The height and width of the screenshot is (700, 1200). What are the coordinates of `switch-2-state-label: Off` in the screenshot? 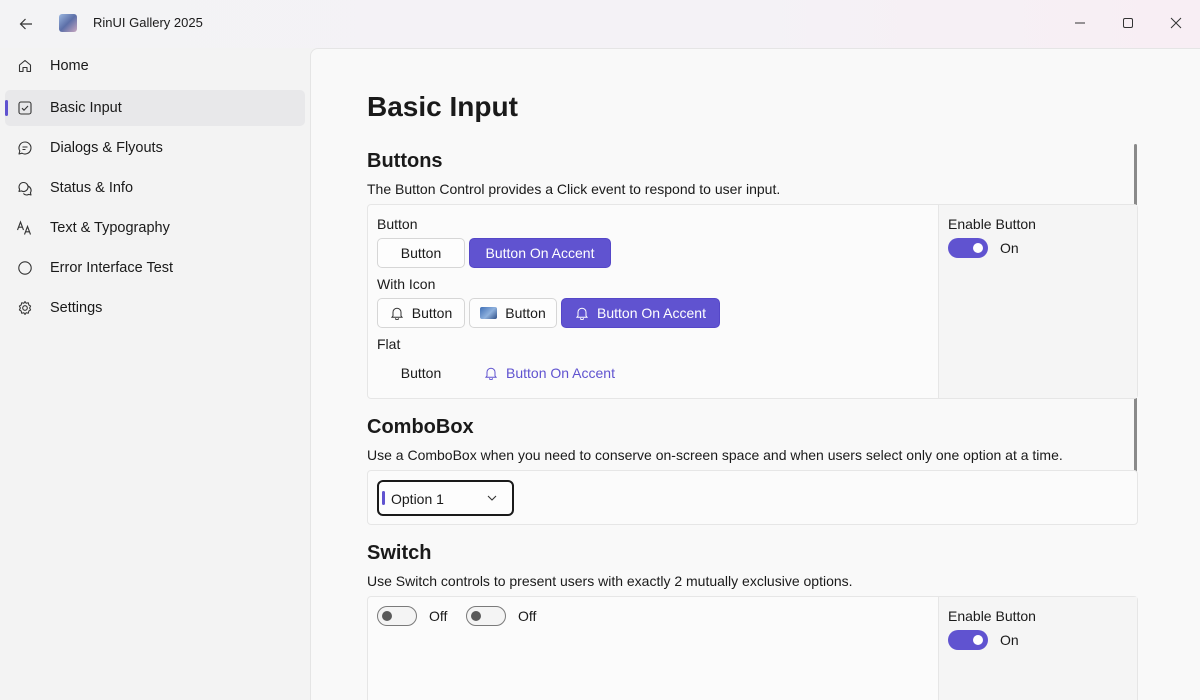 It's located at (527, 616).